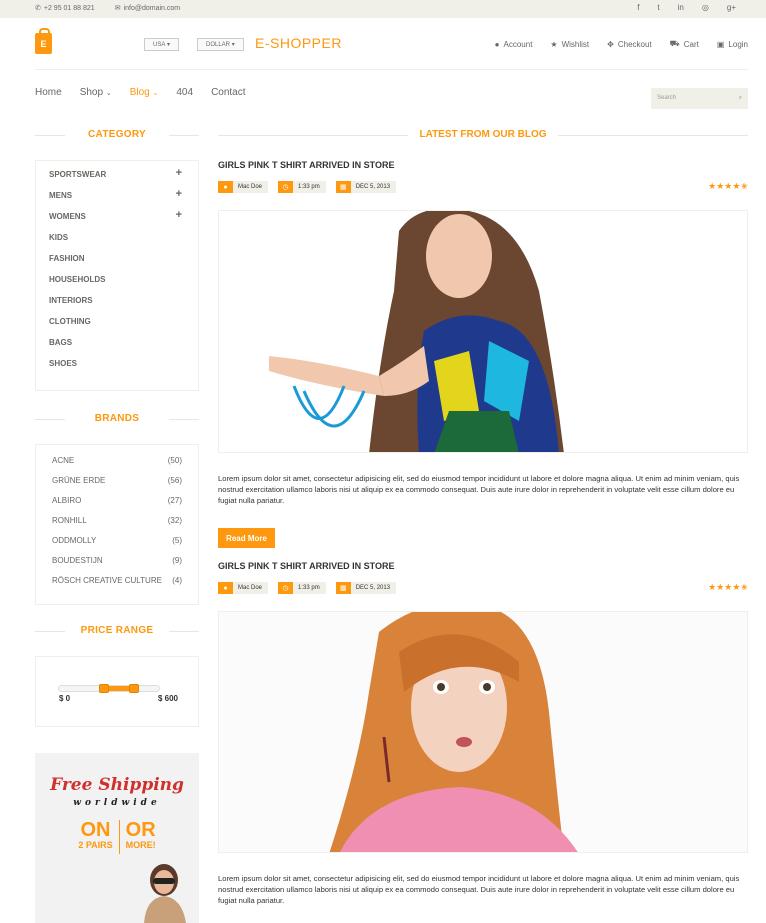 Image resolution: width=766 pixels, height=923 pixels. What do you see at coordinates (167, 698) in the screenshot?
I see `price-max-label: $ 600` at bounding box center [167, 698].